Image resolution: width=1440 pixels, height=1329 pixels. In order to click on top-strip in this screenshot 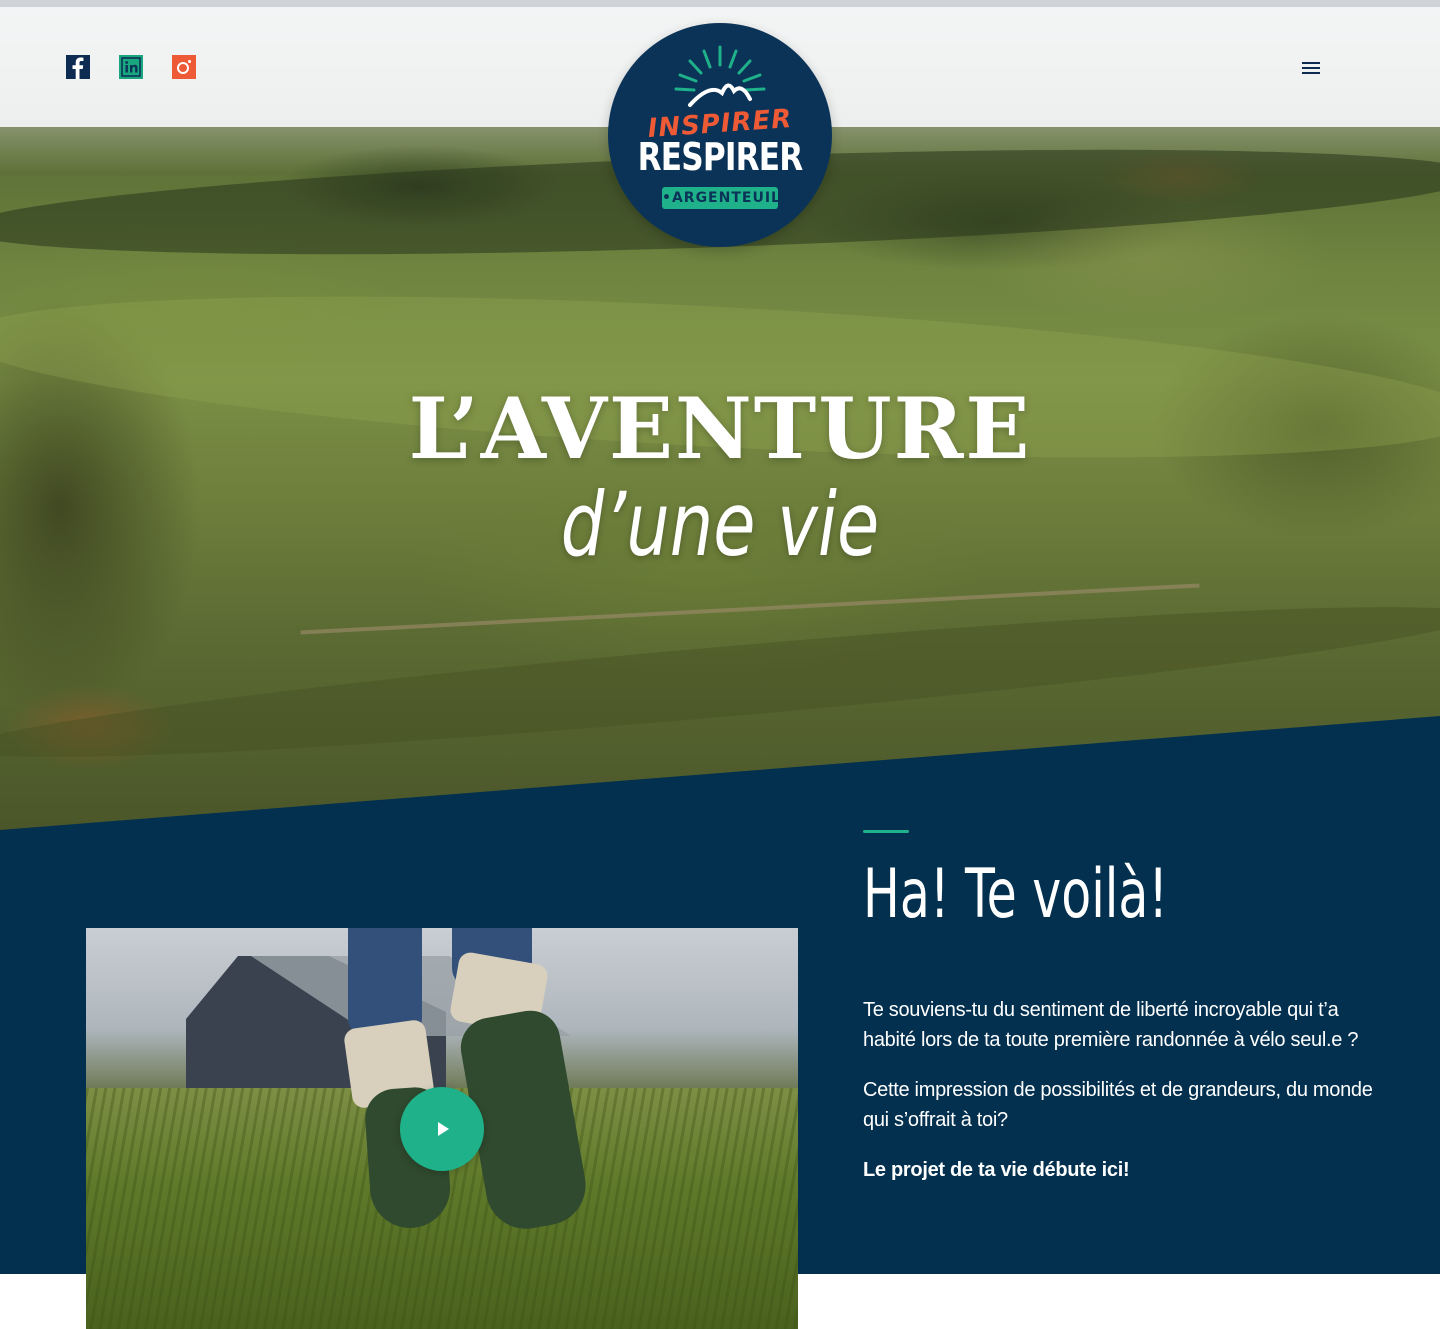, I will do `click(720, 3)`.